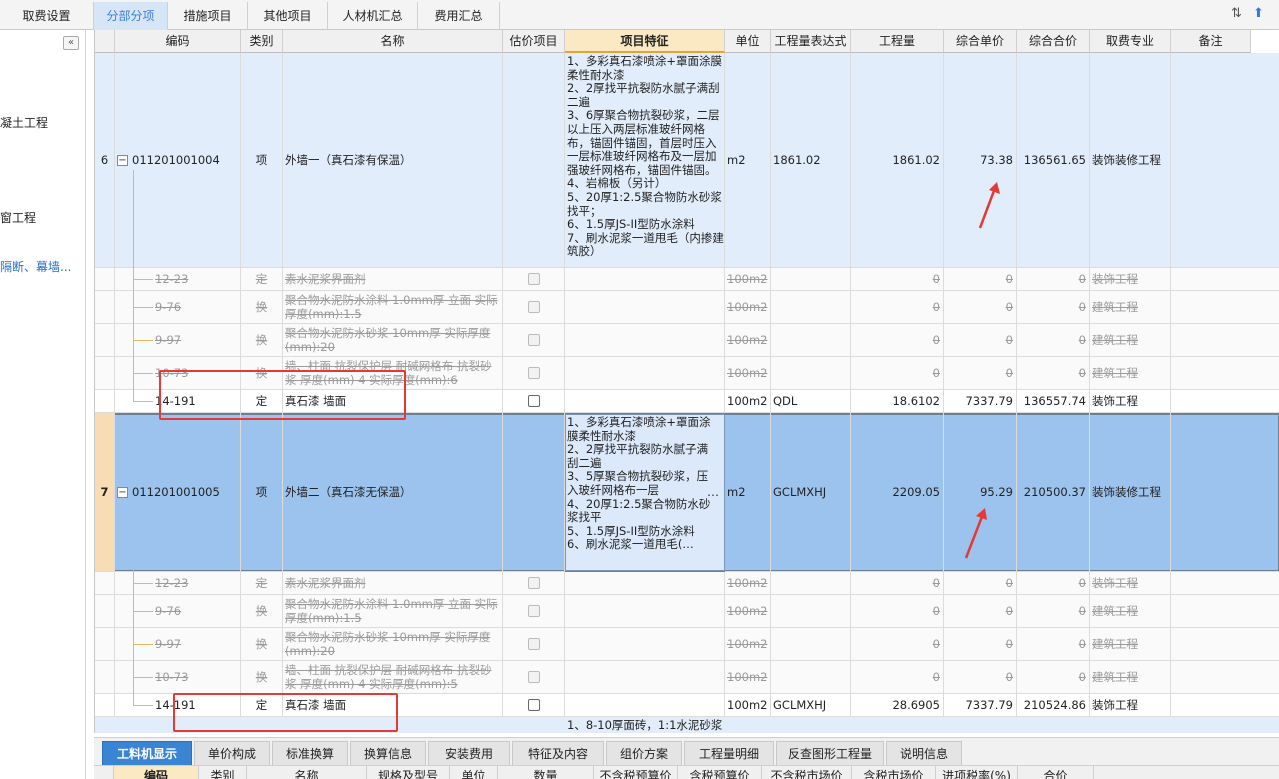  Describe the element at coordinates (897, 41) in the screenshot. I see `col-header-qty: 工程量` at that location.